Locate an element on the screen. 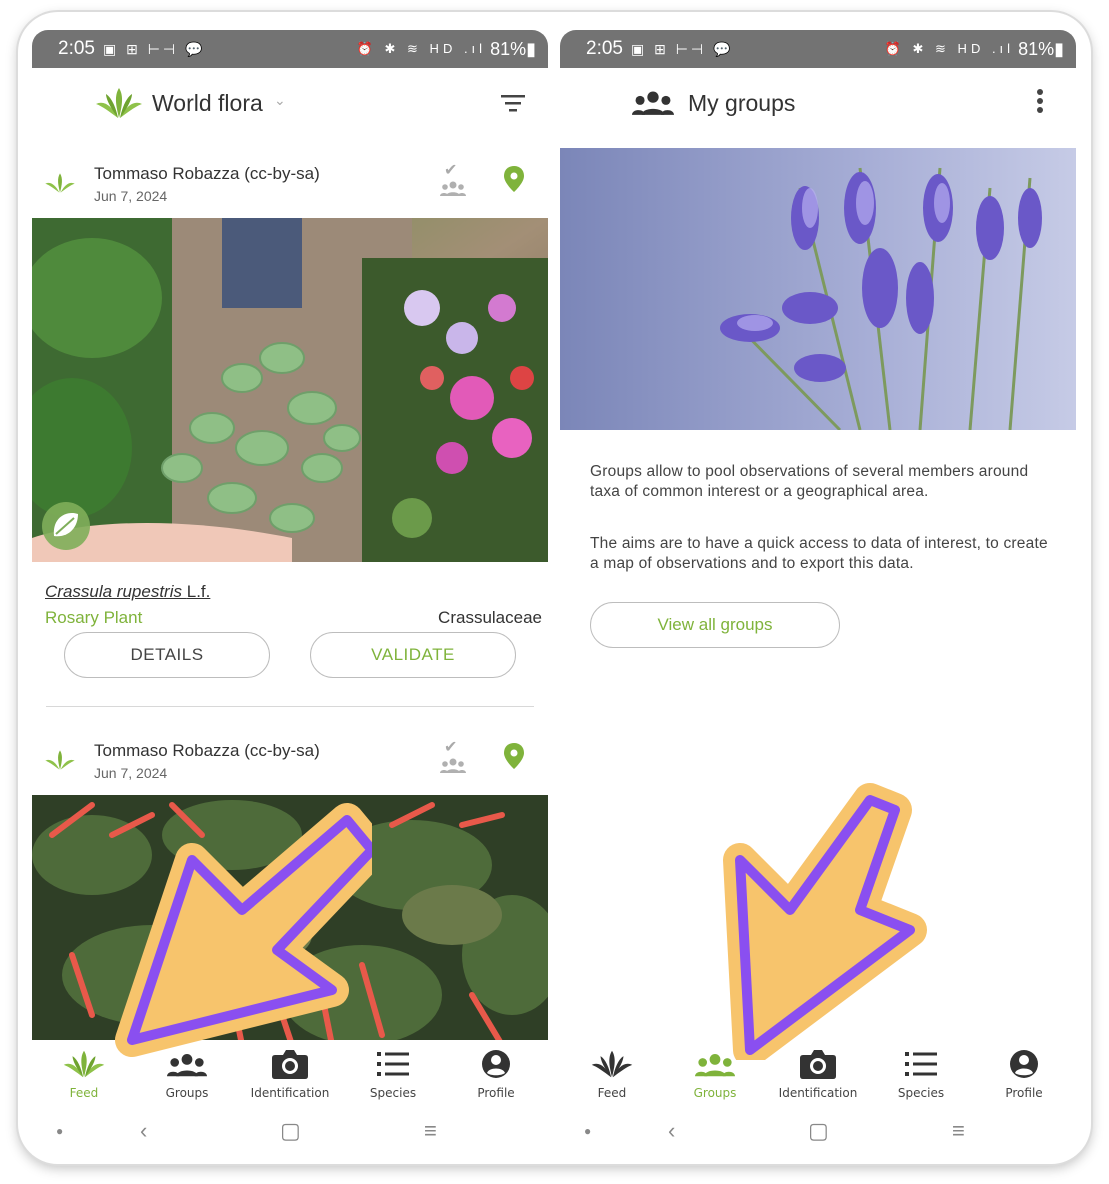 The height and width of the screenshot is (1184, 1109). groups-banner-image is located at coordinates (818, 289).